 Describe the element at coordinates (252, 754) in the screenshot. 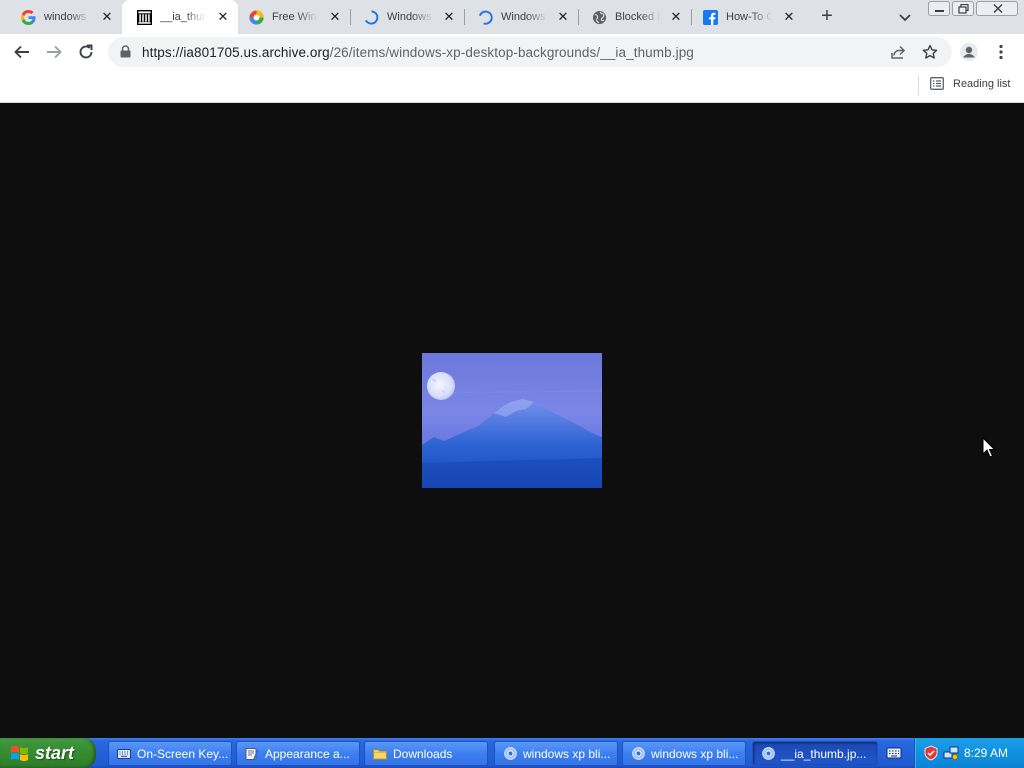

I see `display-properties-icon` at that location.